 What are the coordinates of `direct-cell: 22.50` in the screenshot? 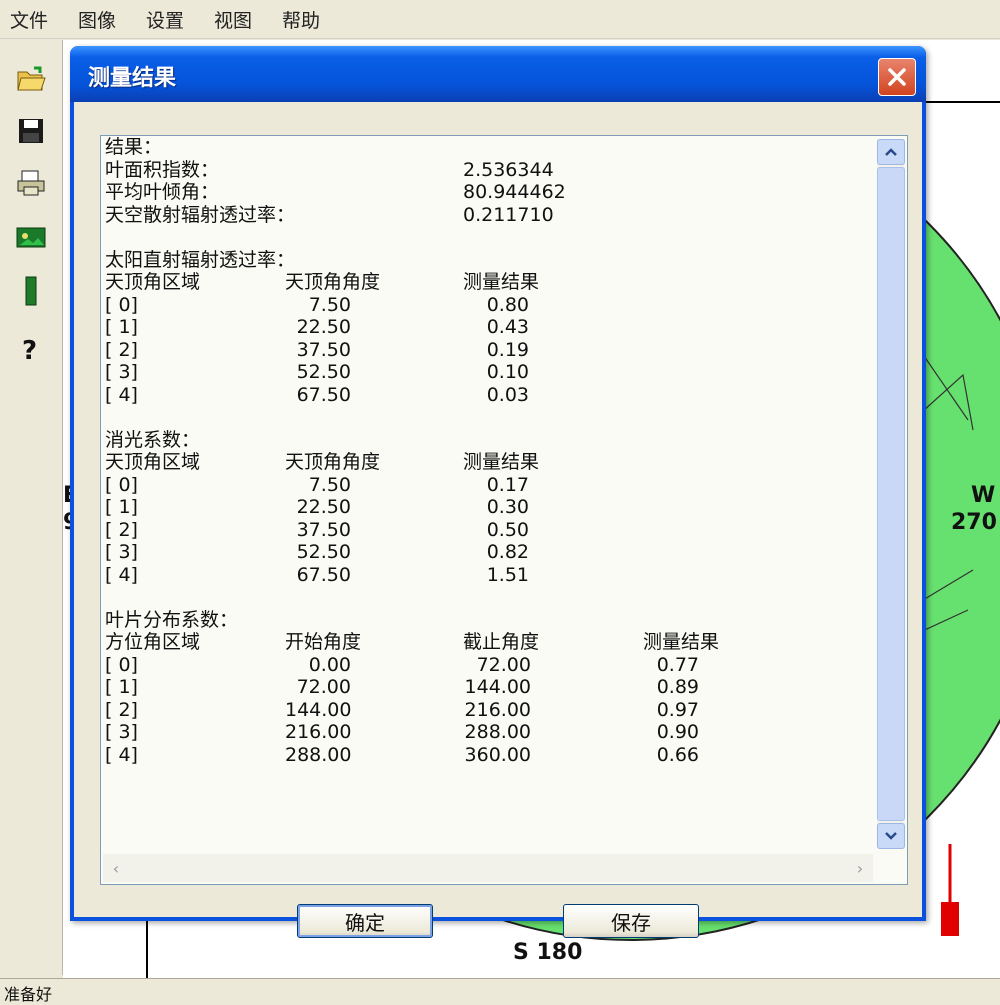 It's located at (323, 327).